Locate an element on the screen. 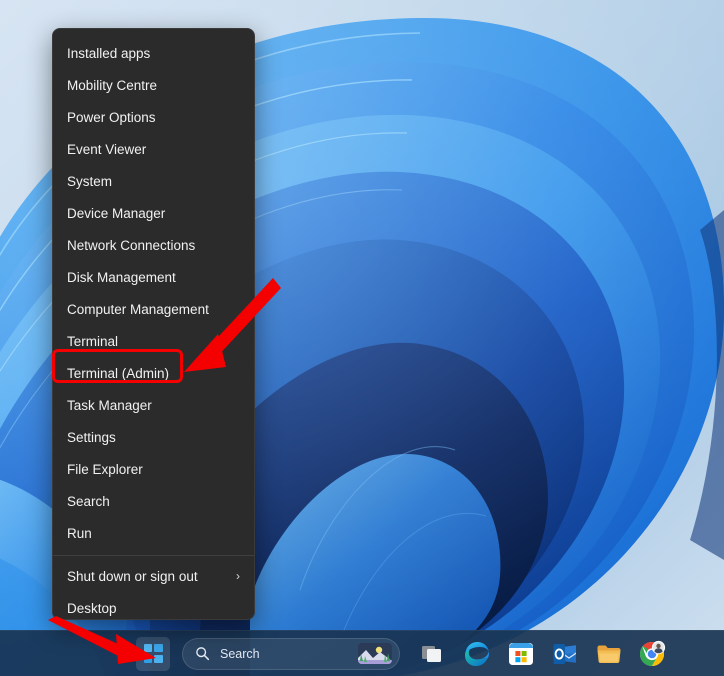 The image size is (724, 676). menu-item-file-explorer: File Explorer is located at coordinates (153, 470).